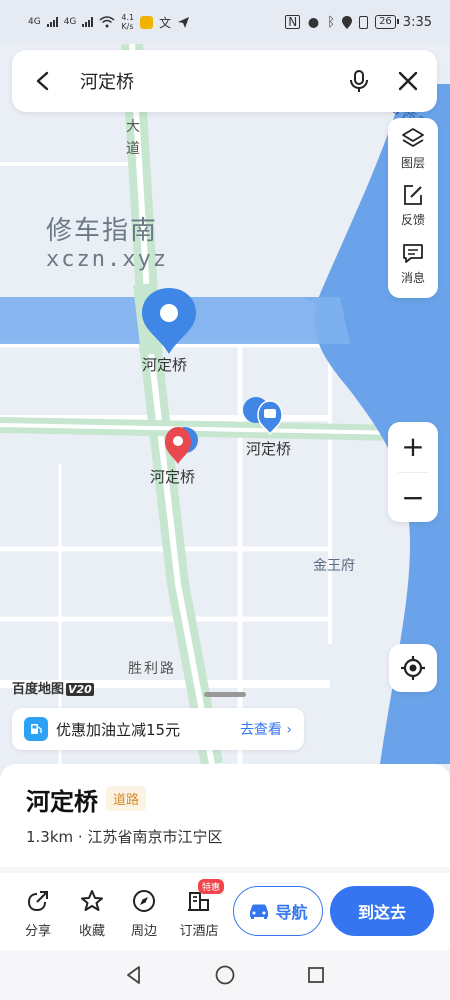 The height and width of the screenshot is (1000, 450). What do you see at coordinates (92, 913) in the screenshot?
I see `favorite-button: 收藏` at bounding box center [92, 913].